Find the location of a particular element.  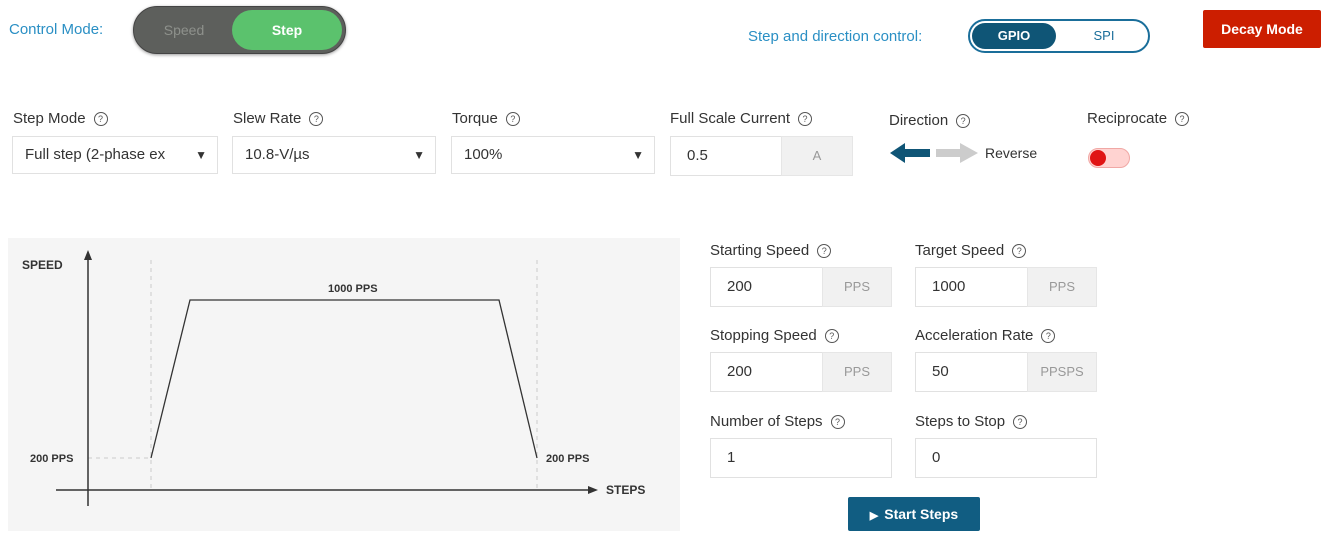

step-mode-label: Step Mode? is located at coordinates (60, 118).